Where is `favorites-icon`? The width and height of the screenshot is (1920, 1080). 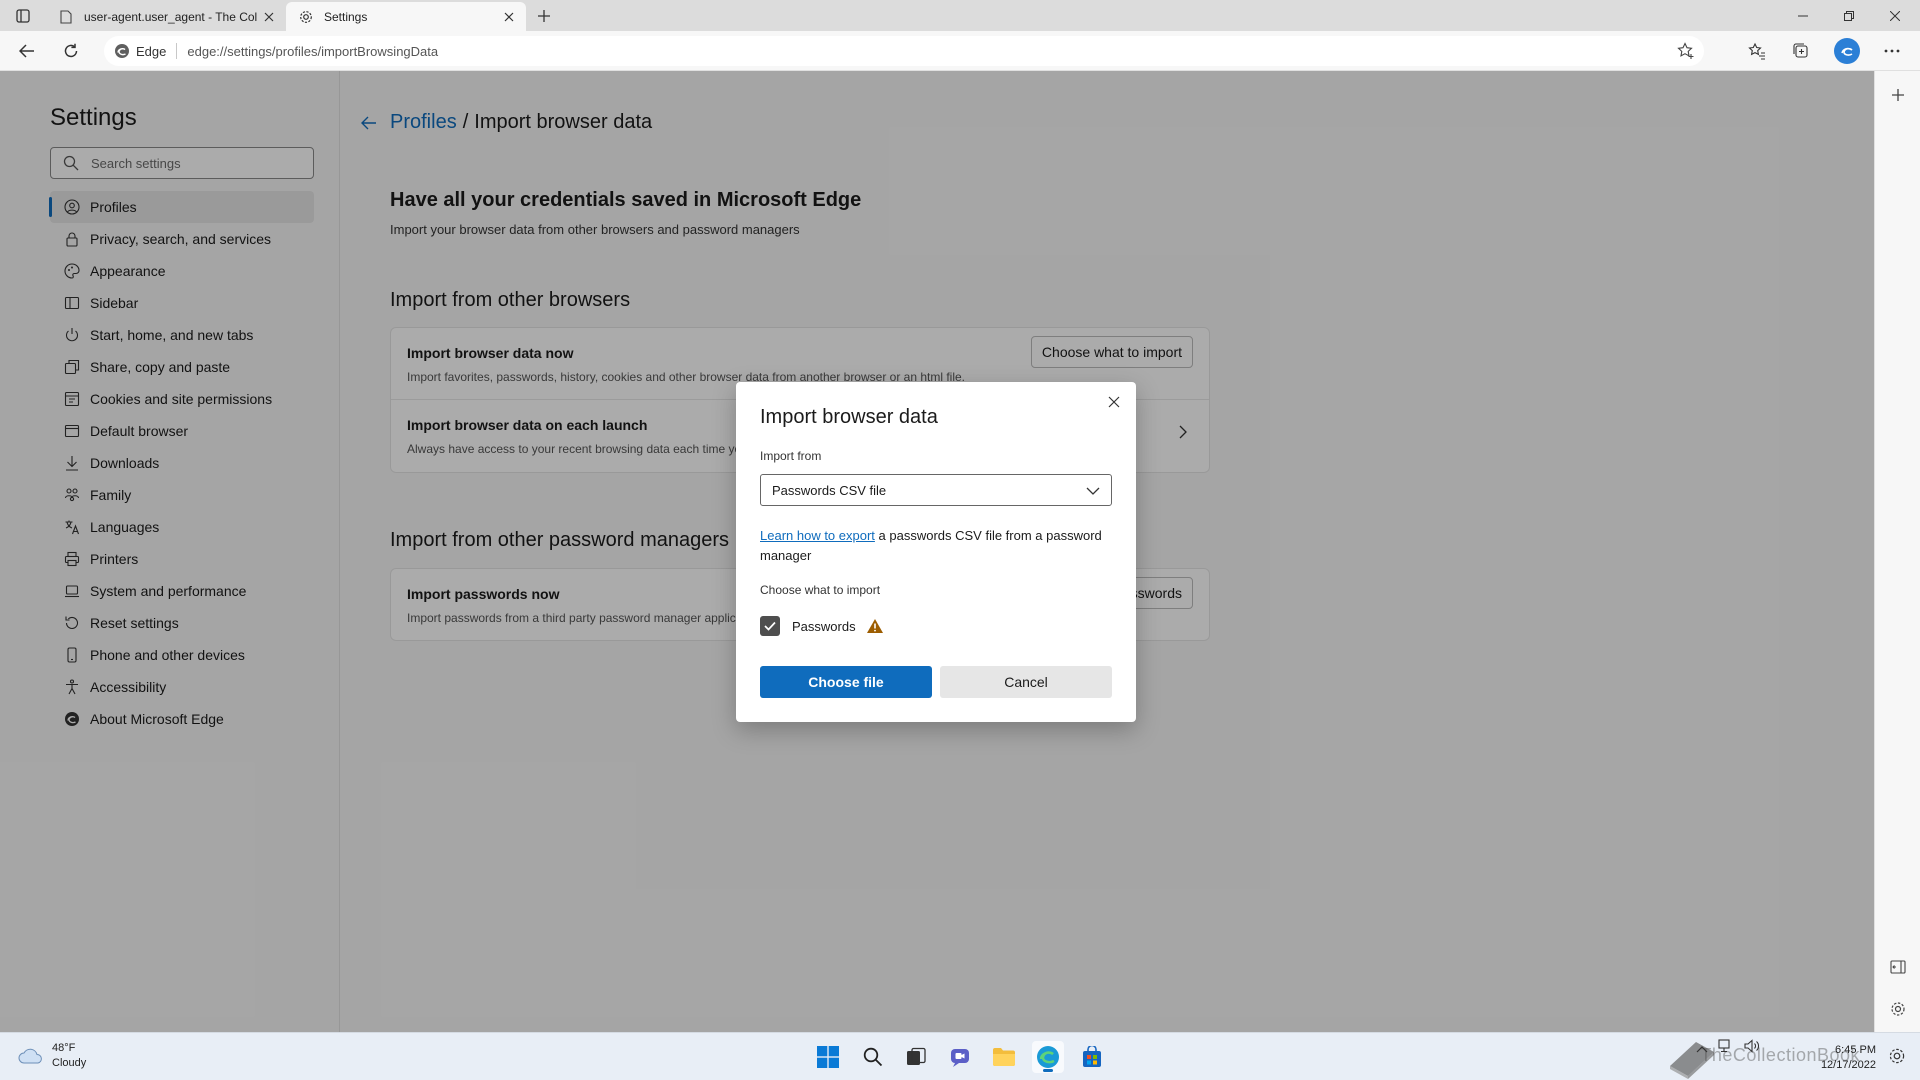 favorites-icon is located at coordinates (1756, 51).